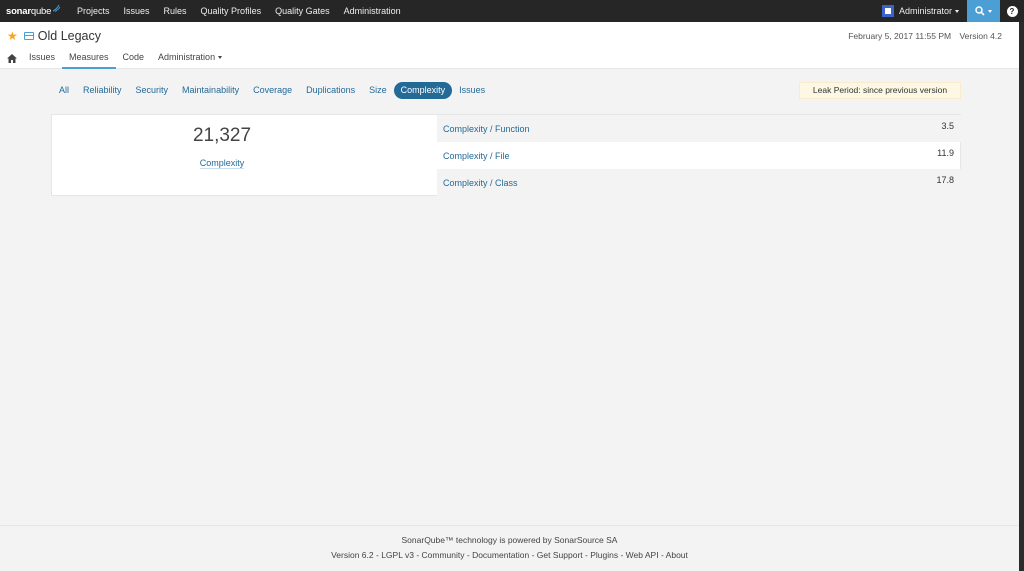 This screenshot has height=571, width=1024. What do you see at coordinates (476, 156) in the screenshot?
I see `measure-link: Complexity / File` at bounding box center [476, 156].